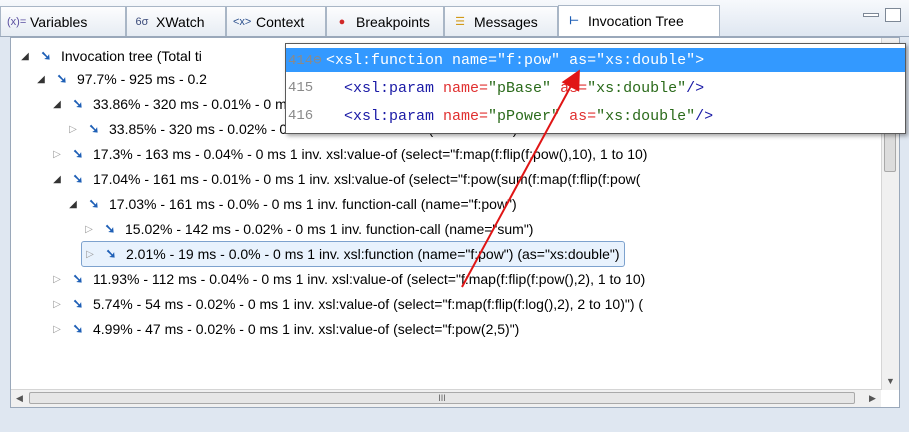 This screenshot has height=432, width=909. What do you see at coordinates (242, 21) in the screenshot?
I see `context-icon: <x>` at bounding box center [242, 21].